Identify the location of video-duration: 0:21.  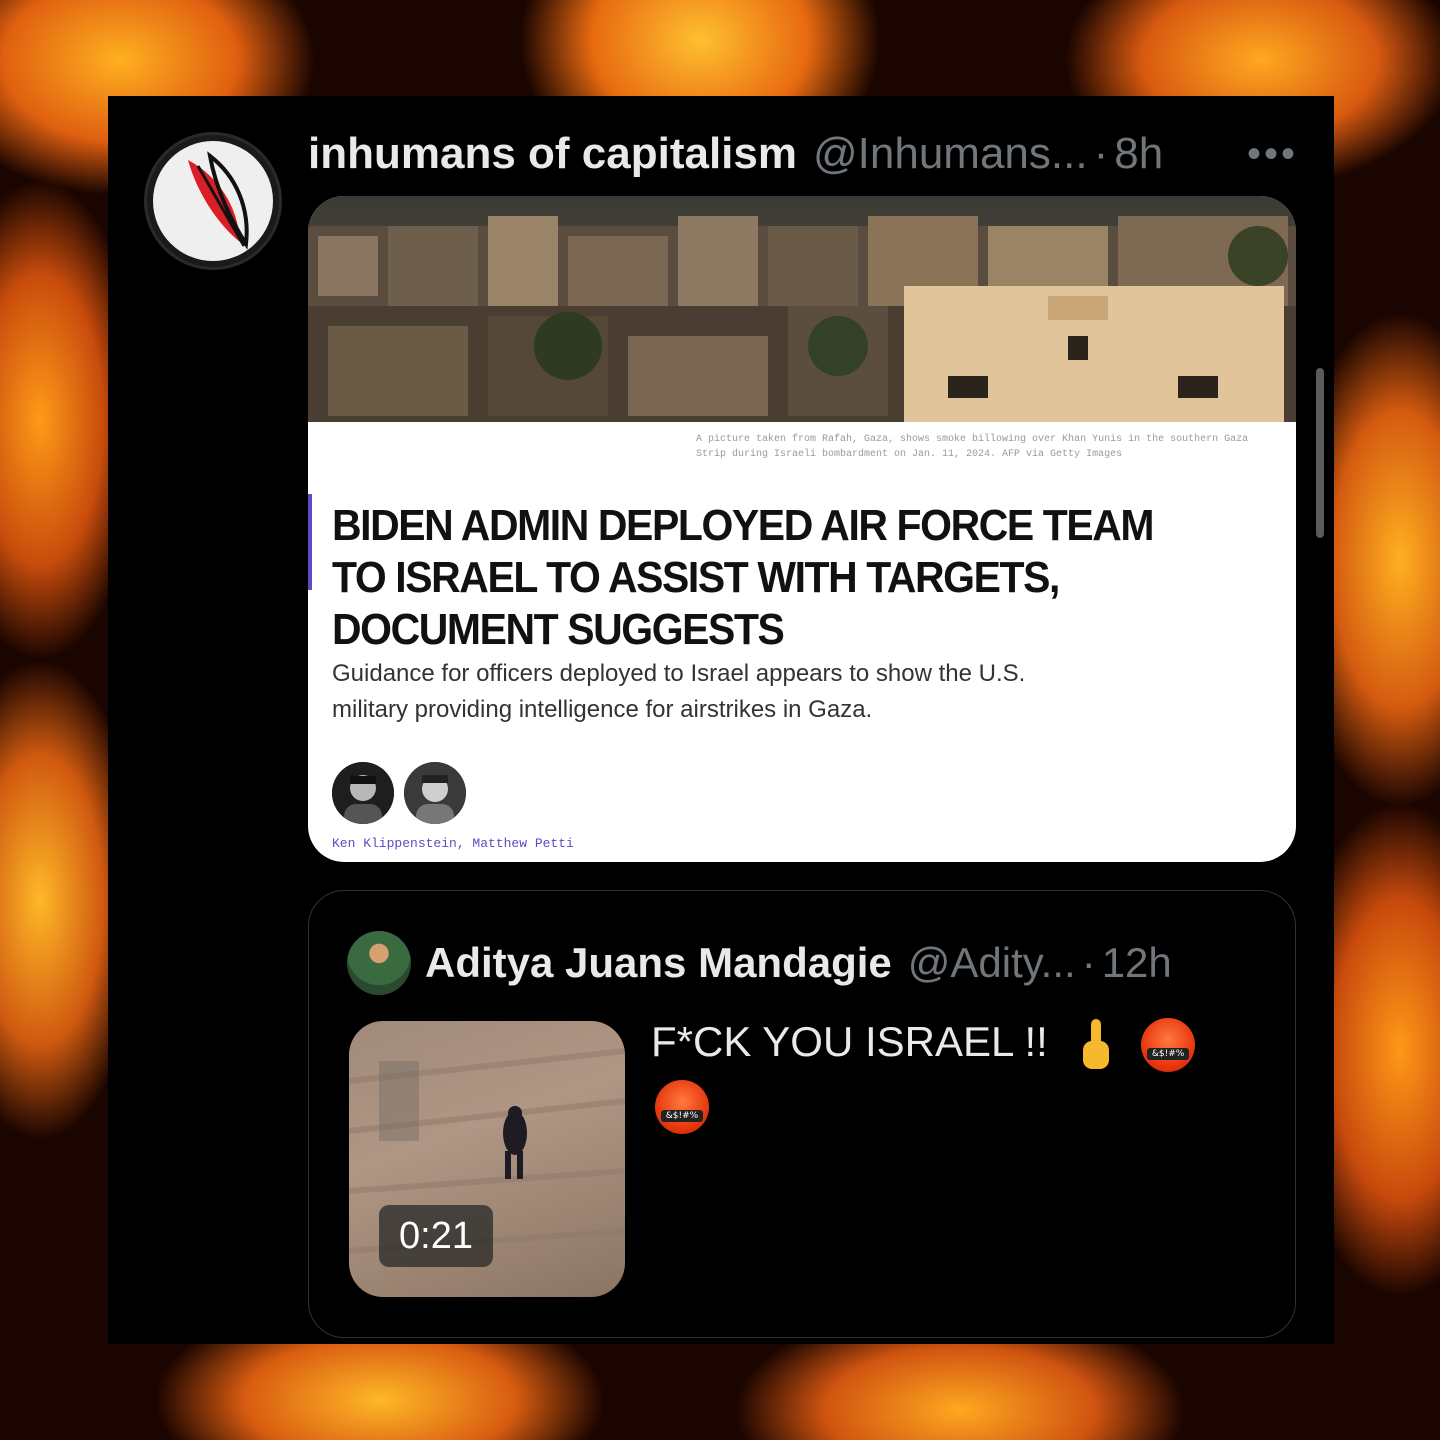
(436, 1236).